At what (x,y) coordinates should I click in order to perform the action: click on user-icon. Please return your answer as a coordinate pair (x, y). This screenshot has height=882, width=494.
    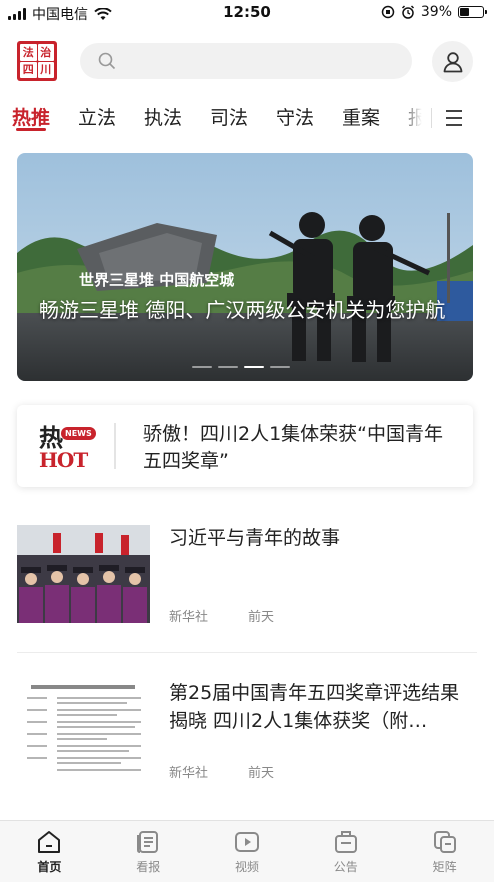
    Looking at the image, I should click on (452, 61).